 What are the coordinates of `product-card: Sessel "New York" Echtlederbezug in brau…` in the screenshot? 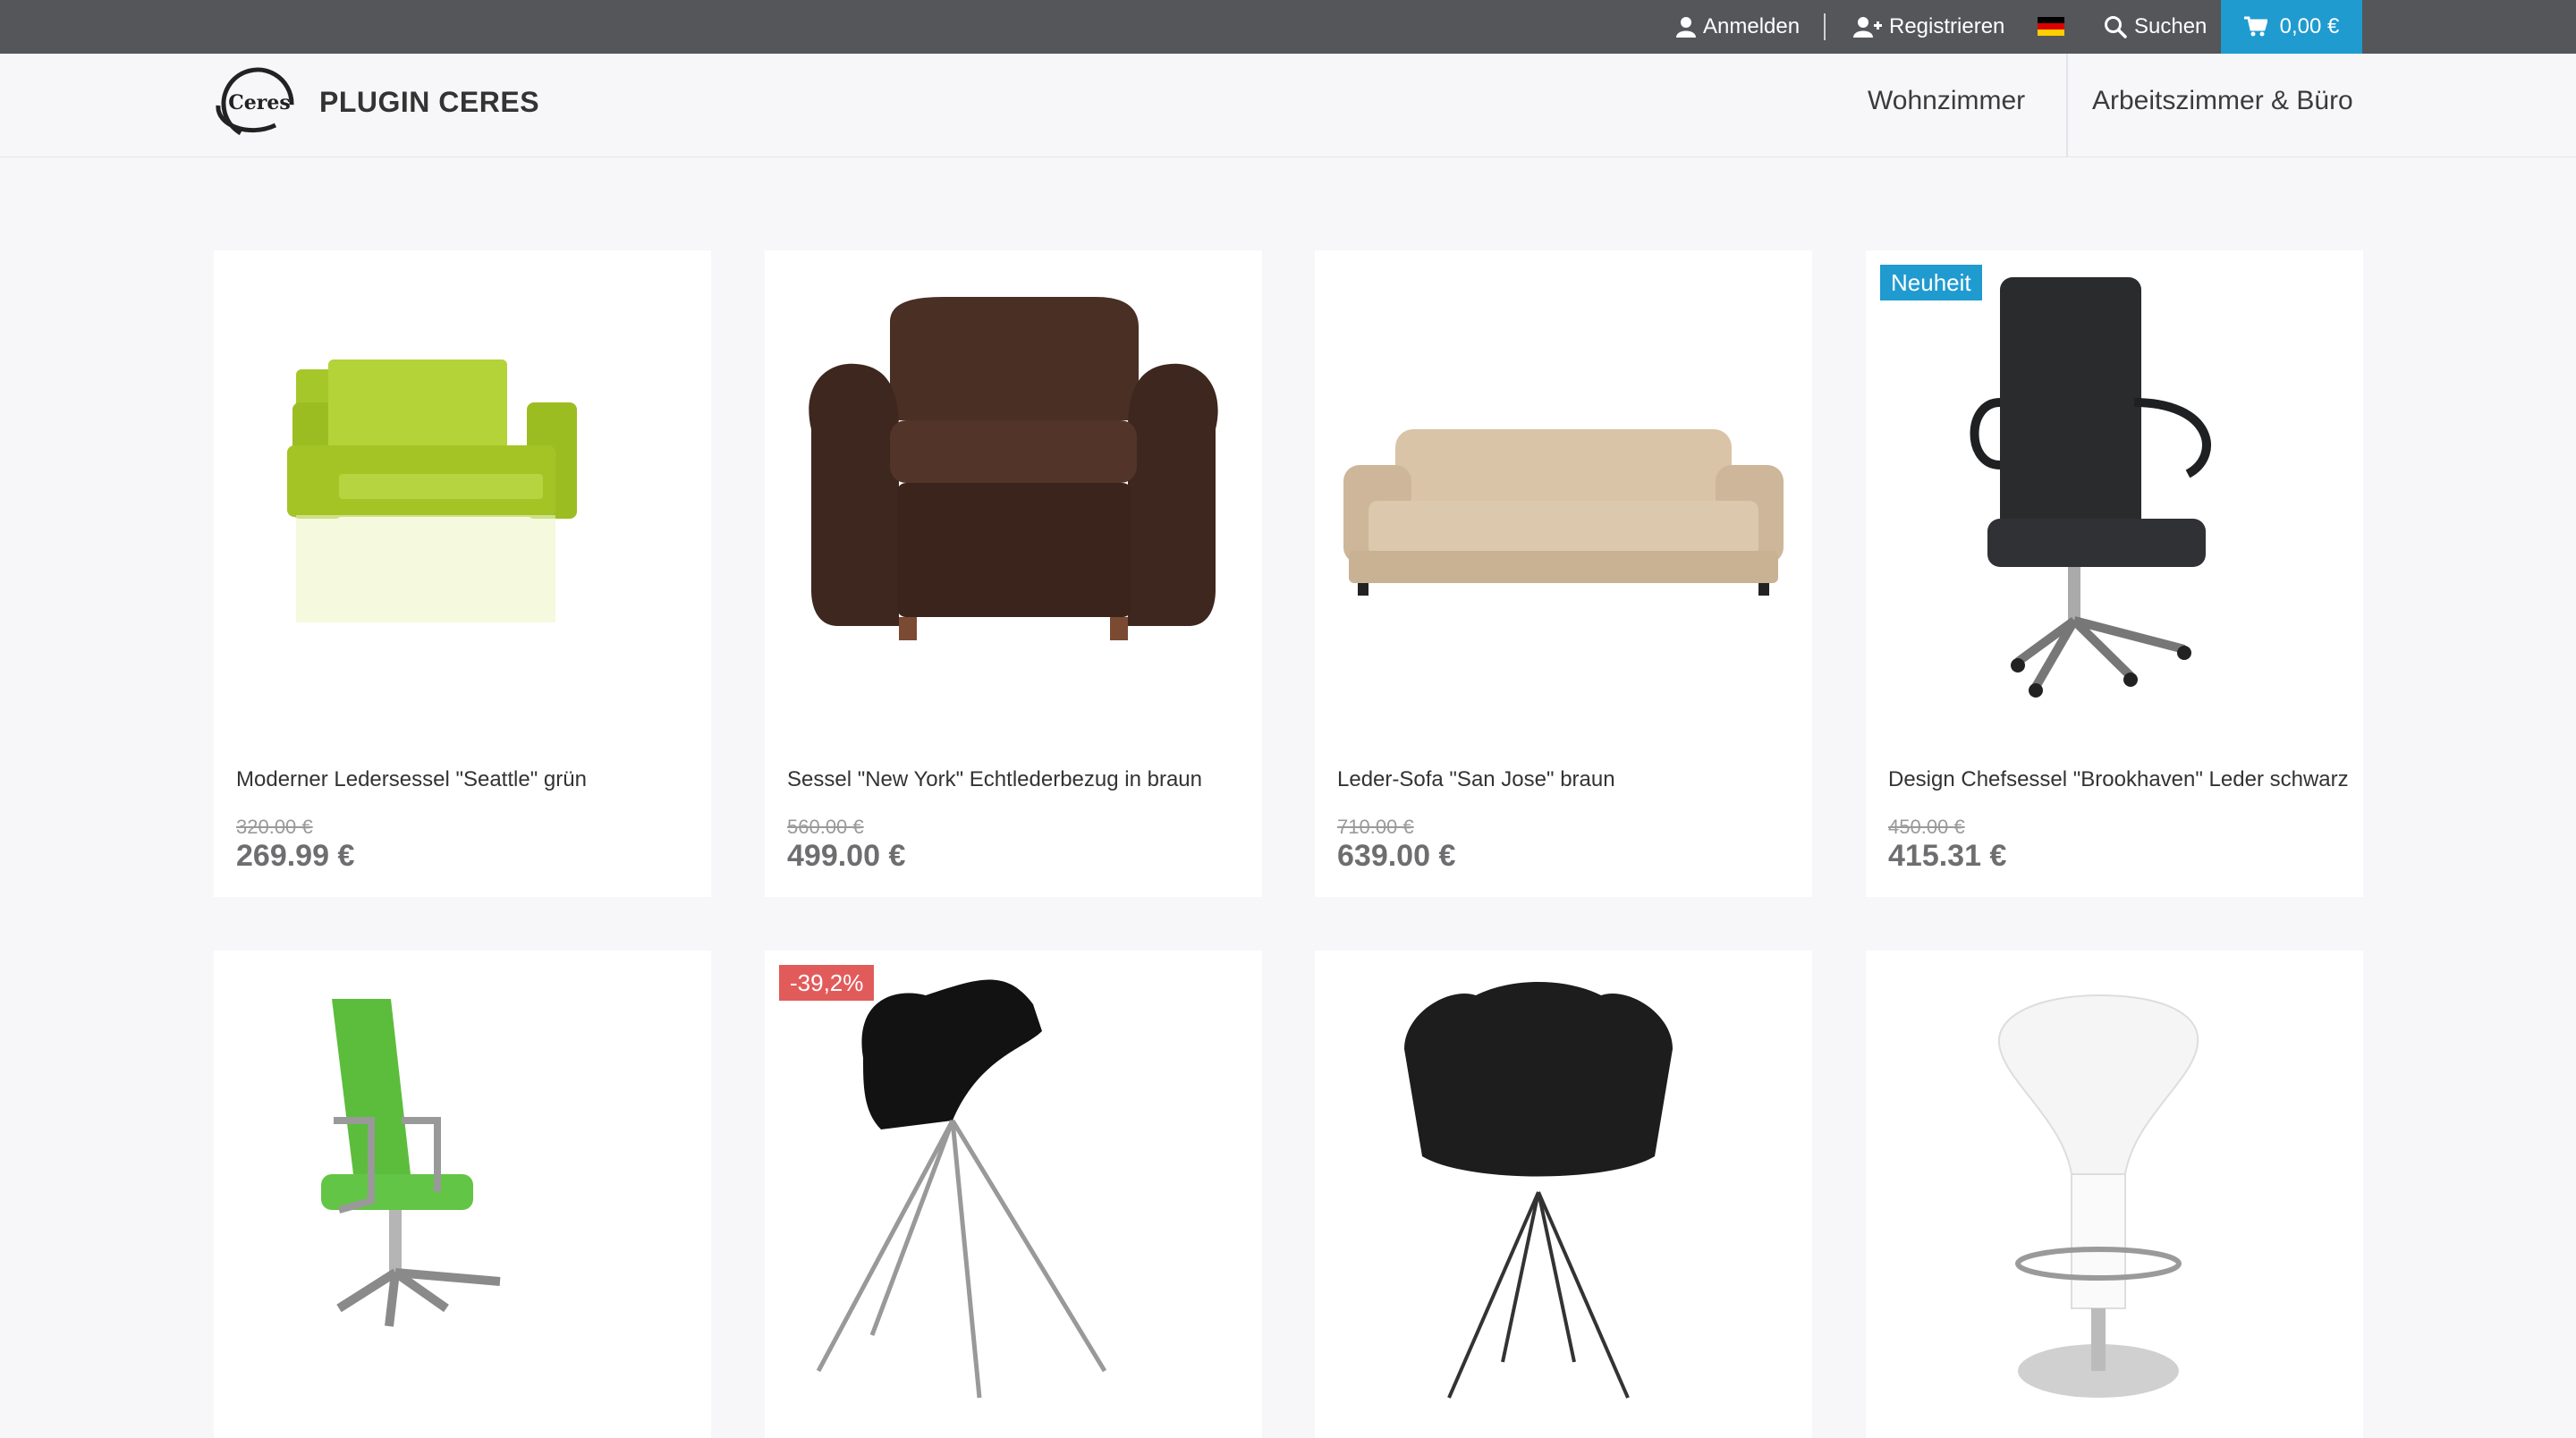 It's located at (1013, 573).